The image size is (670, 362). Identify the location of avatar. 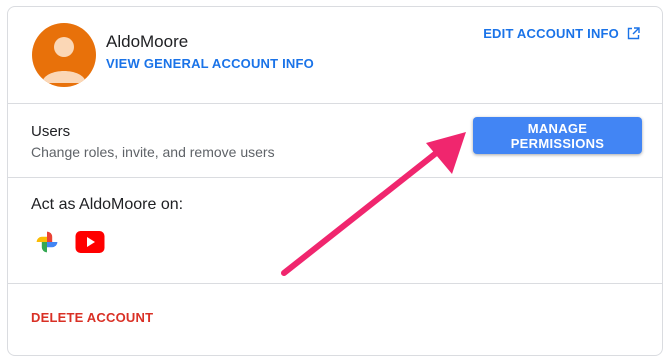
(64, 55).